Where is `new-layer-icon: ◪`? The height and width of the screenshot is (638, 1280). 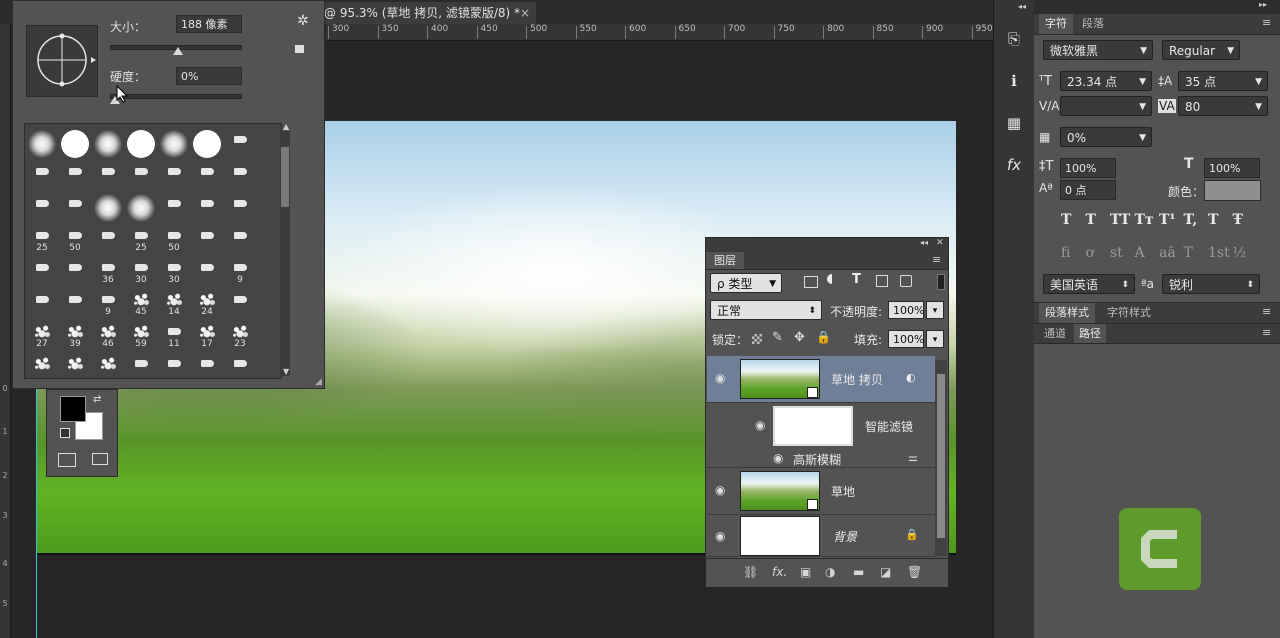
new-layer-icon: ◪ is located at coordinates (885, 572).